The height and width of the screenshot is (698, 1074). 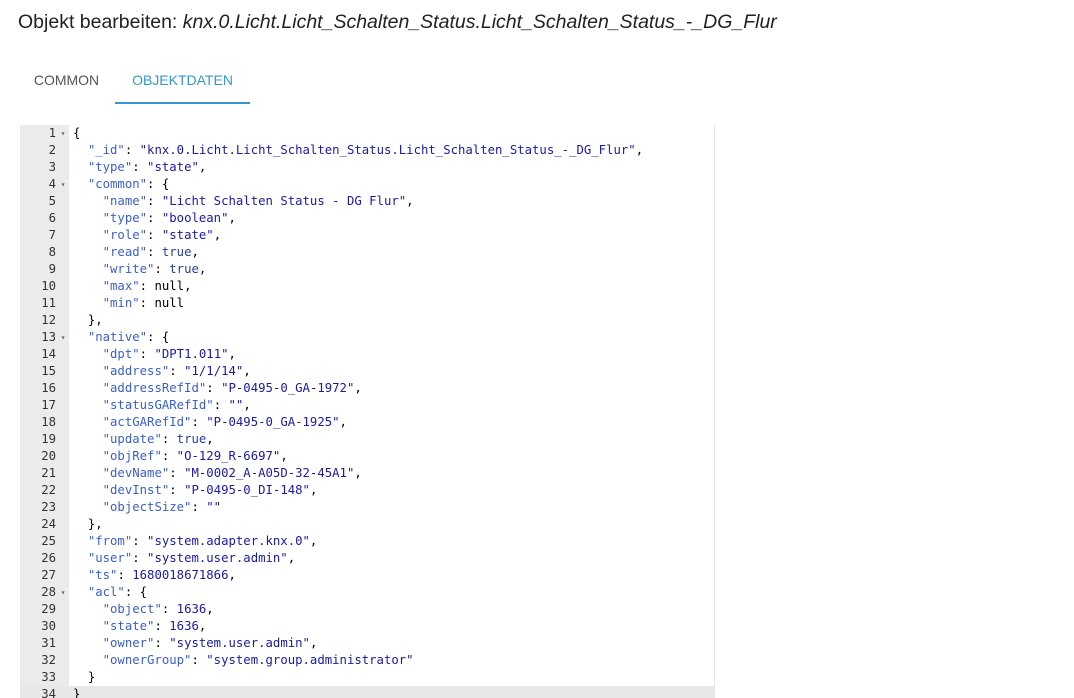 What do you see at coordinates (288, 388) in the screenshot?
I see `token-str: "P-0495-0_GA-1972"` at bounding box center [288, 388].